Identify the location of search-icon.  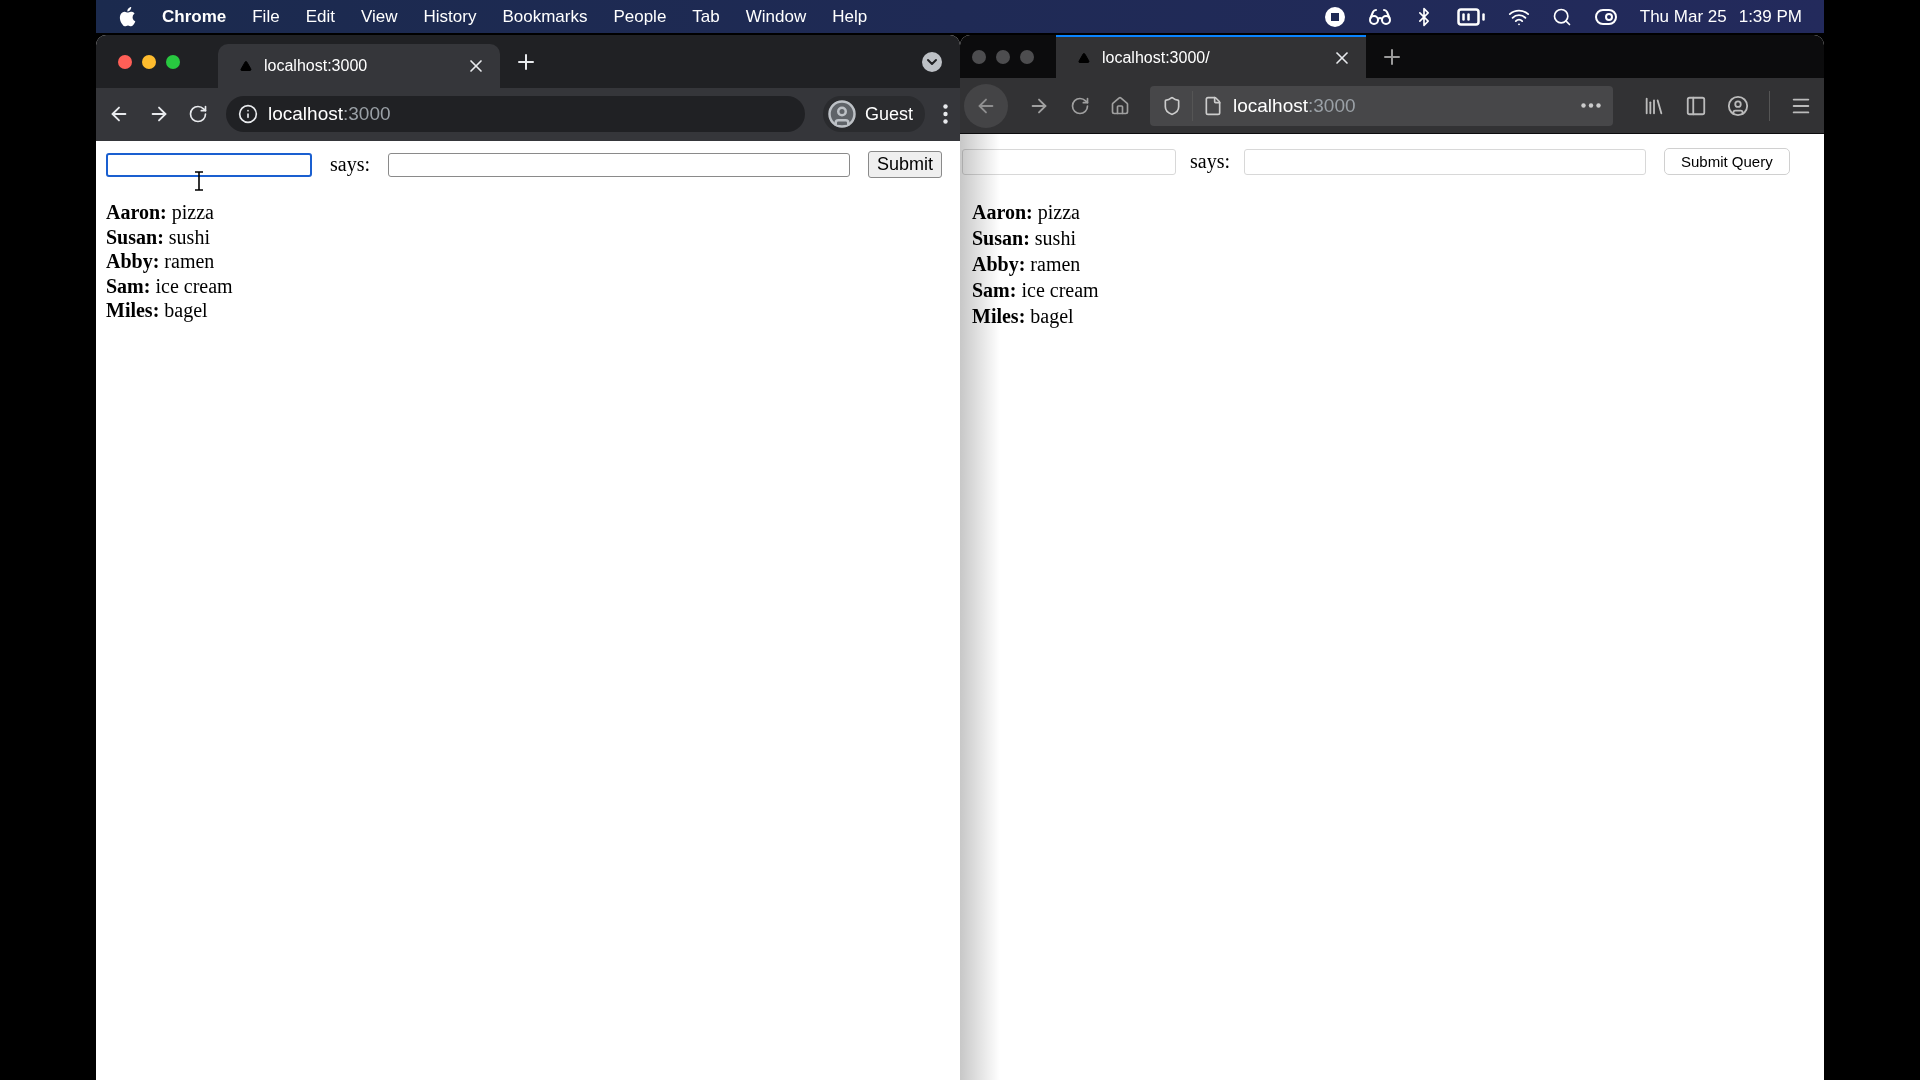
(1561, 16).